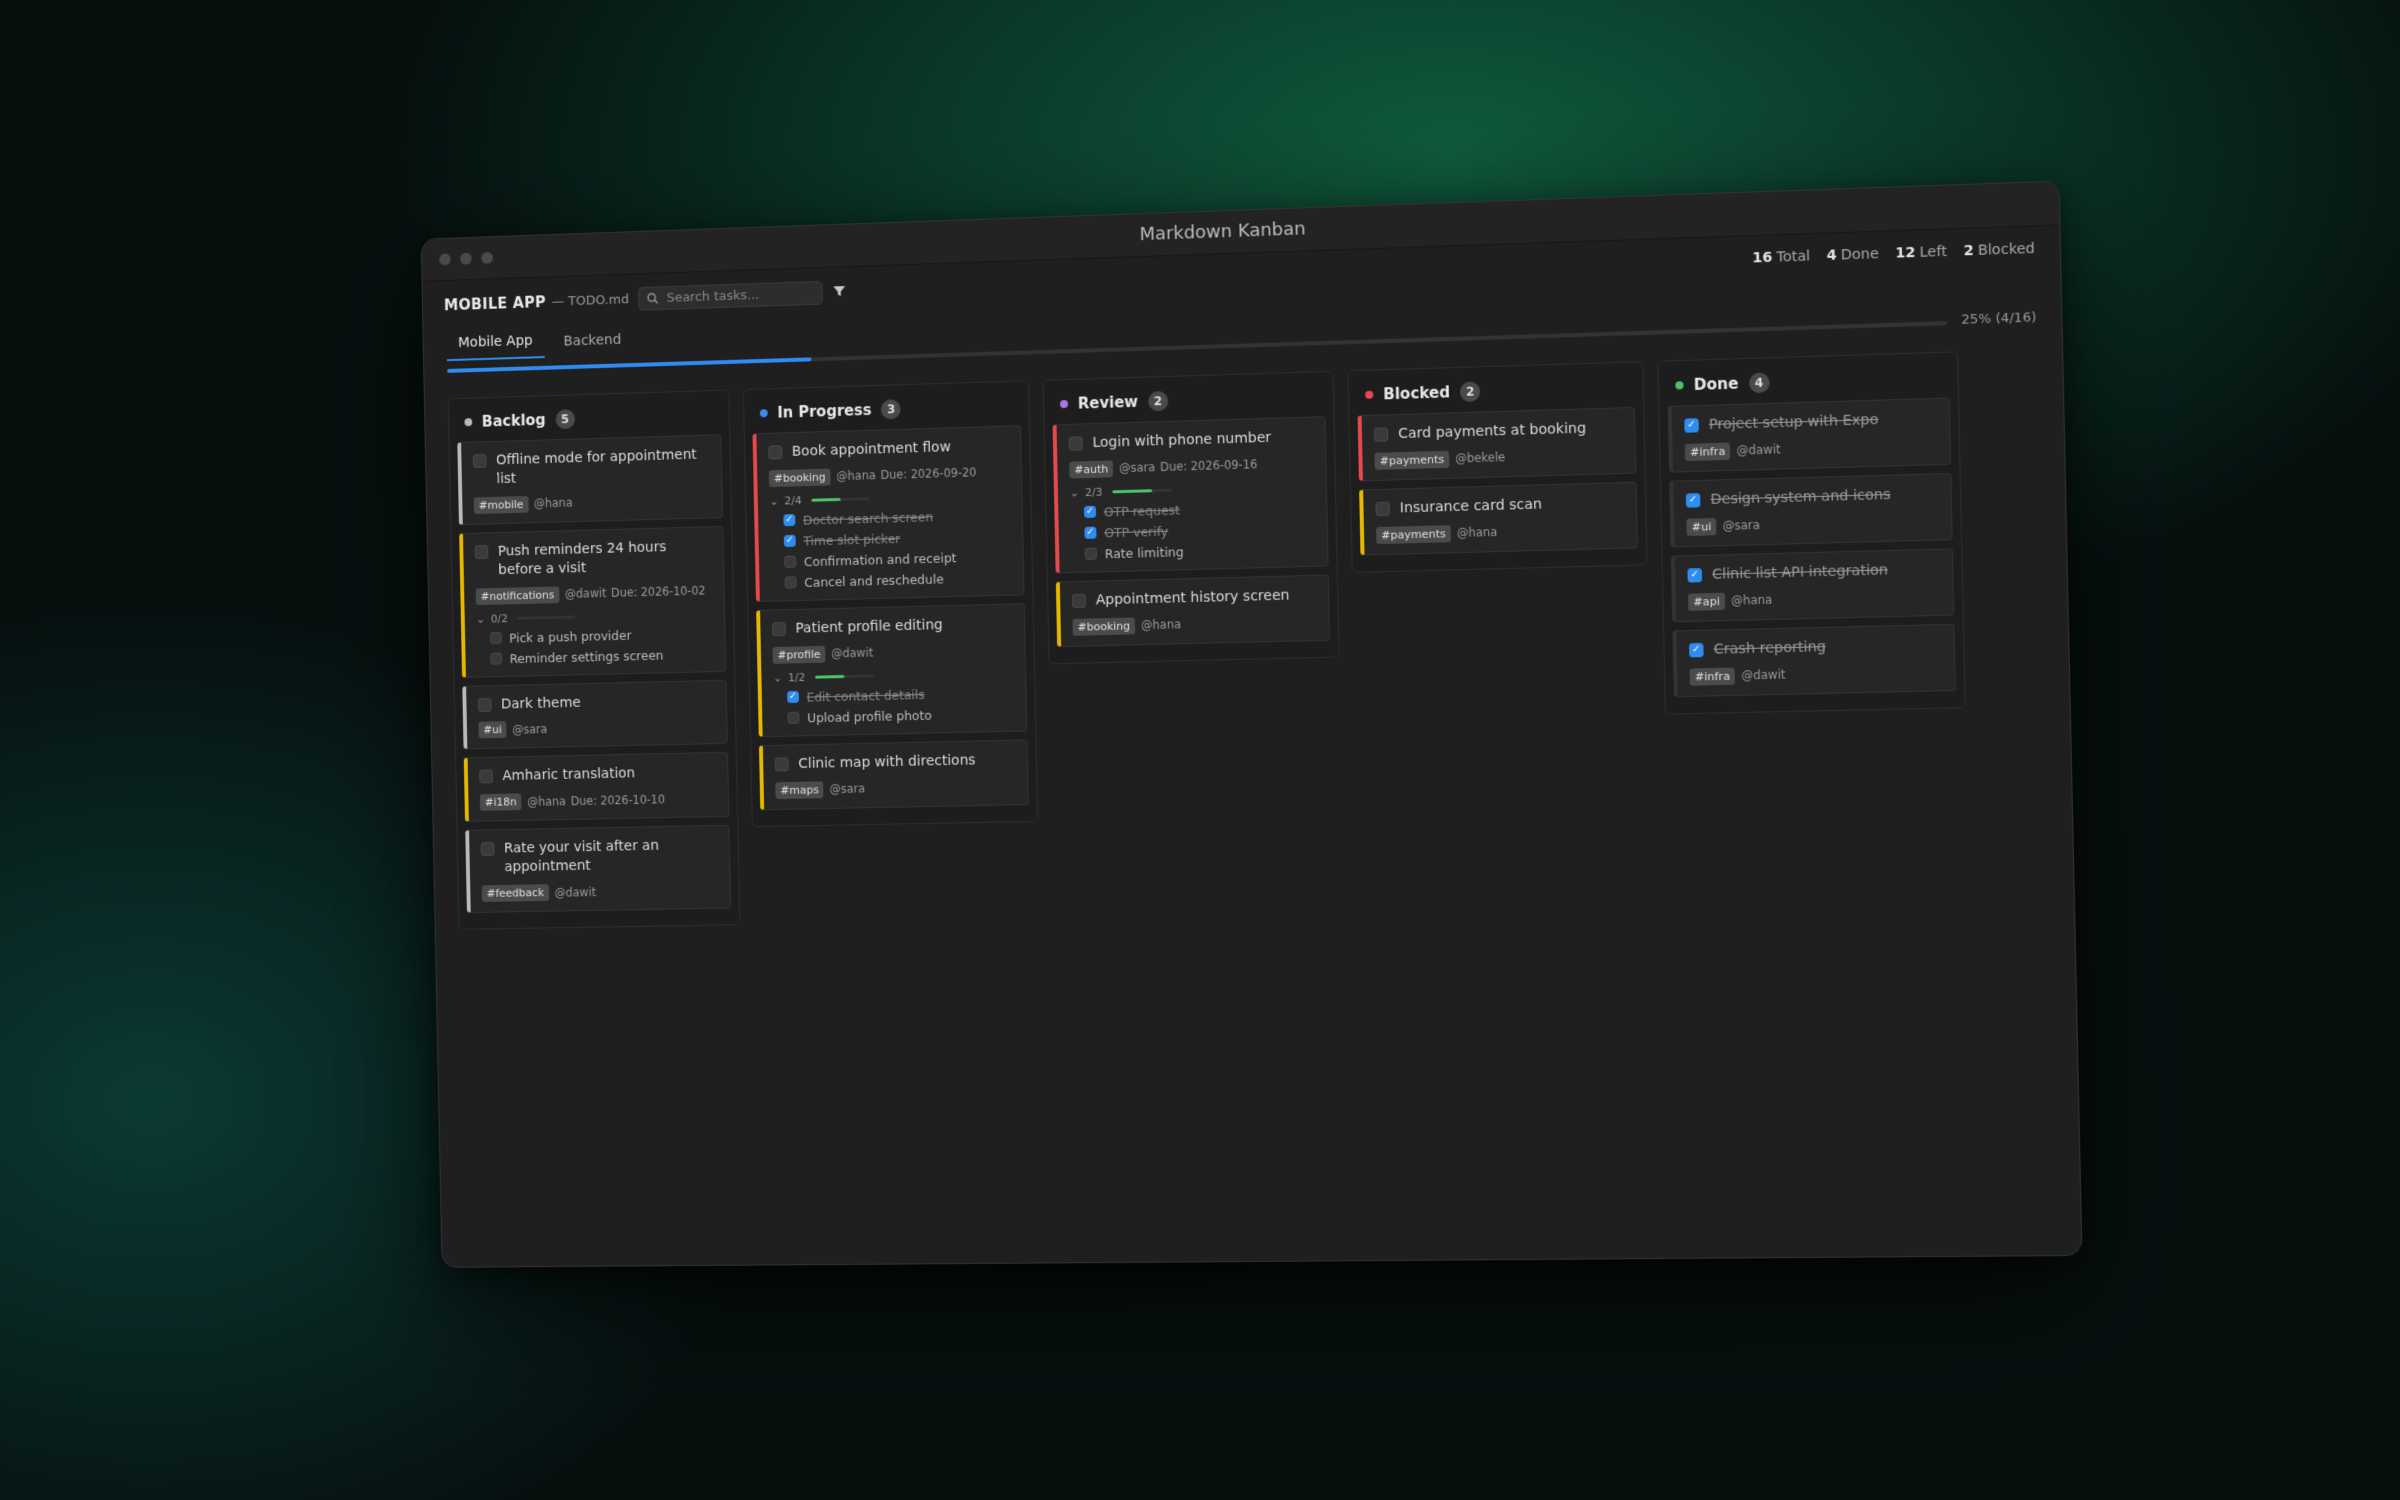 This screenshot has width=2400, height=1500. Describe the element at coordinates (1817, 674) in the screenshot. I see `task-meta: #infra @dawit` at that location.